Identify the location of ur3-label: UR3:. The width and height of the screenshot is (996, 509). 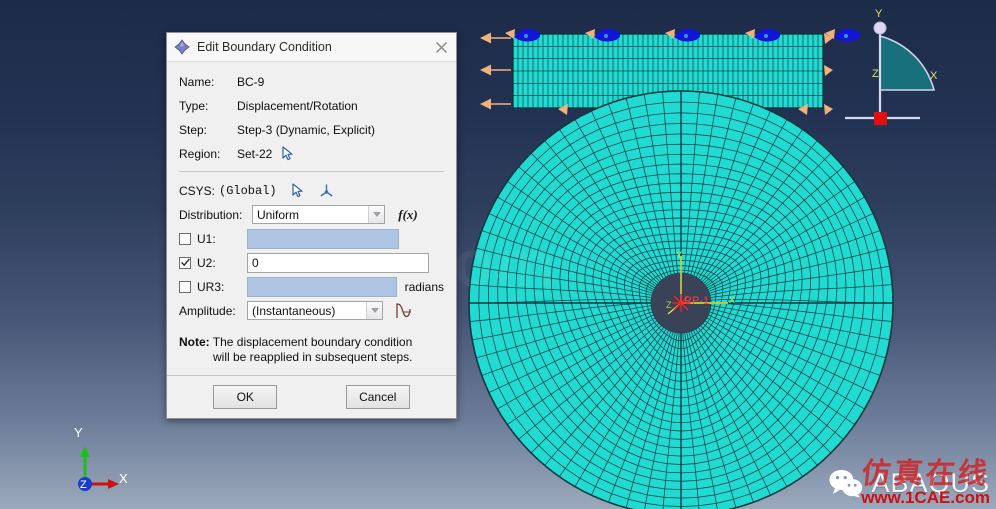
(211, 286).